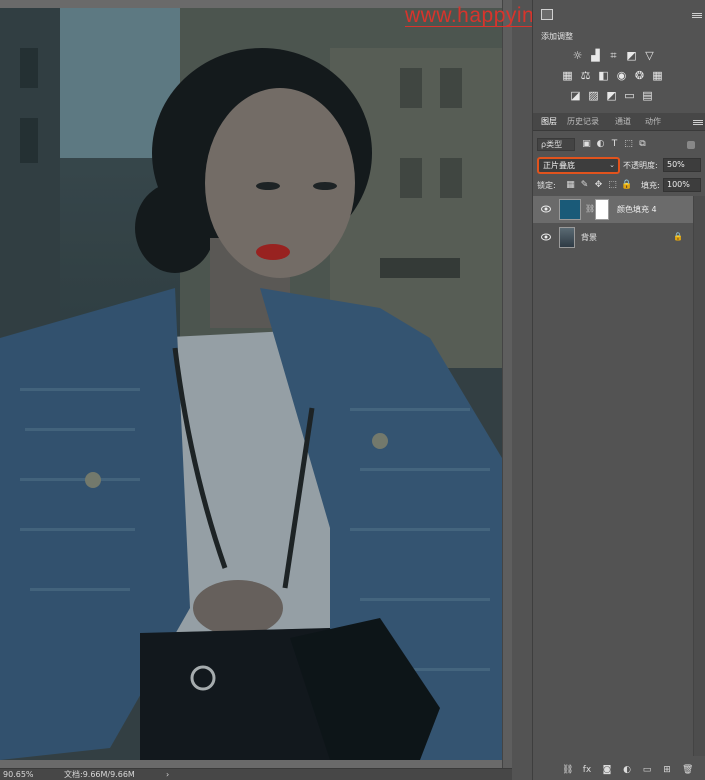 The height and width of the screenshot is (780, 705). What do you see at coordinates (657, 76) in the screenshot?
I see `color-lookup-icon: ▦` at bounding box center [657, 76].